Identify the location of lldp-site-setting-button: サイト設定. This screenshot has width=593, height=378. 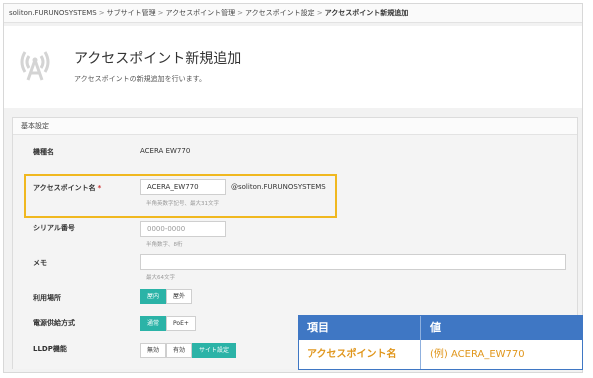
(214, 350).